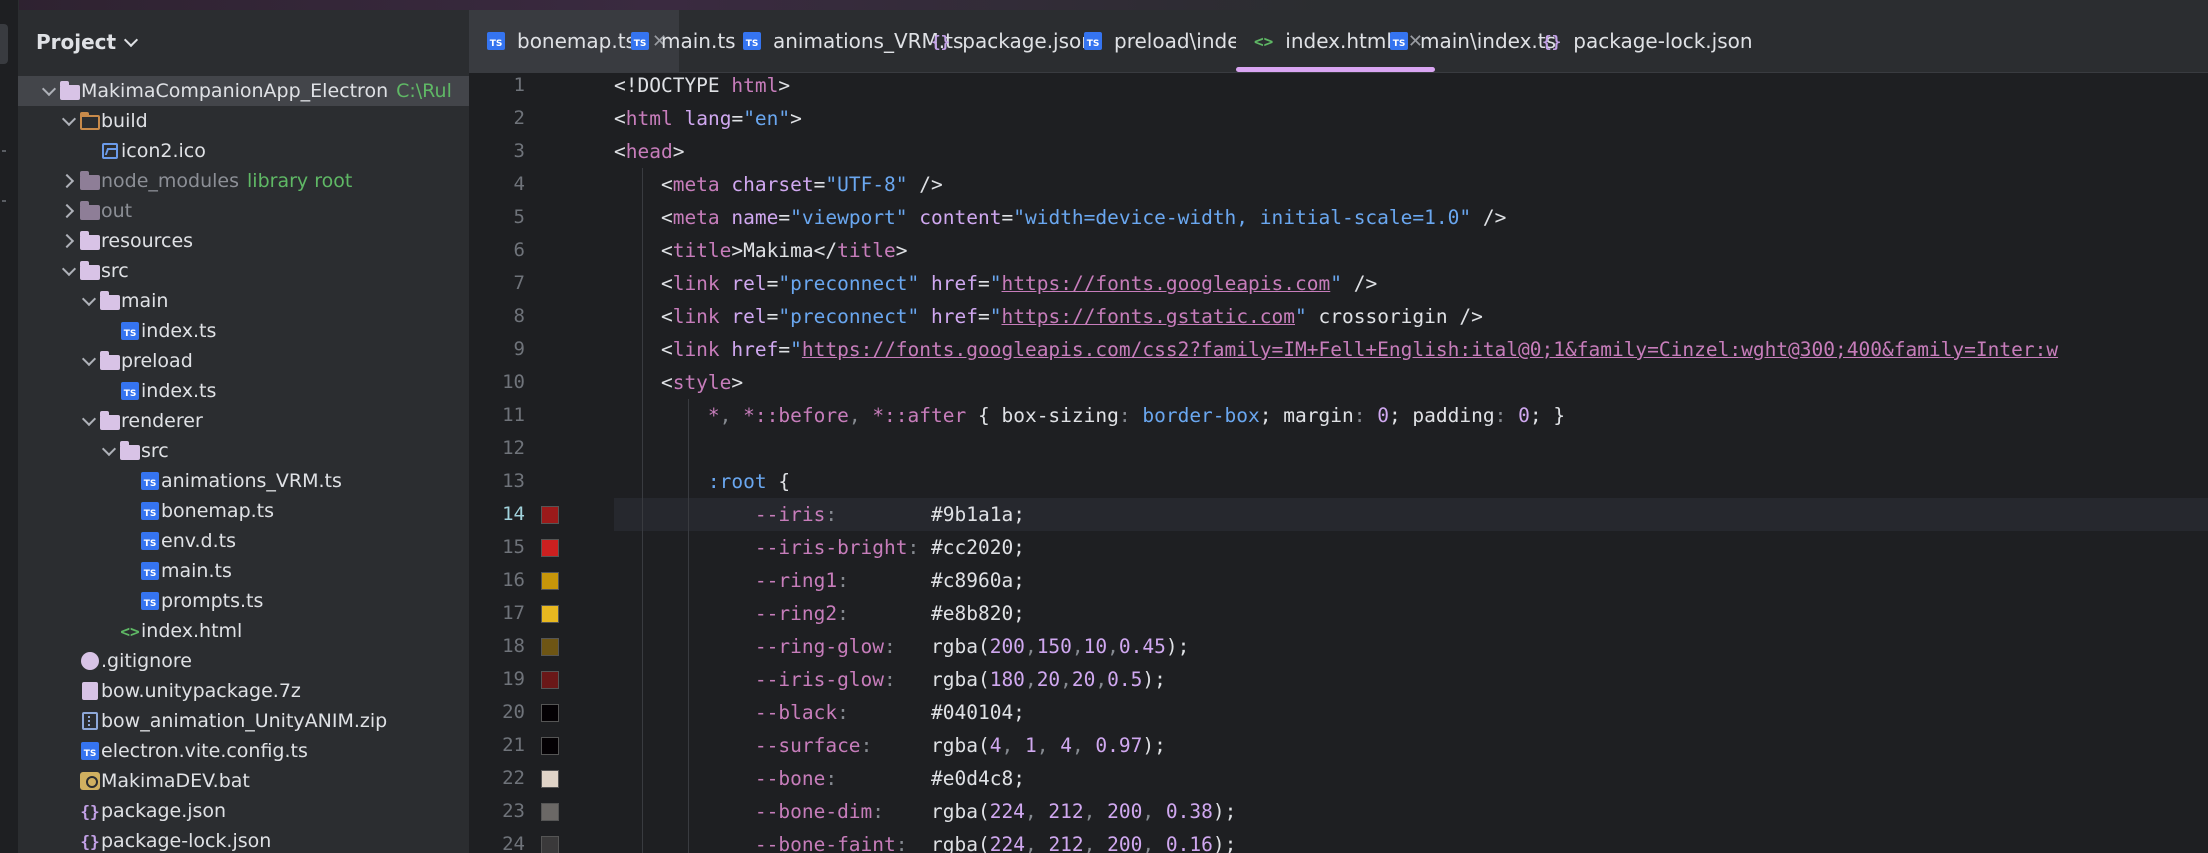 The height and width of the screenshot is (853, 2208). I want to click on code-line, so click(1411, 448).